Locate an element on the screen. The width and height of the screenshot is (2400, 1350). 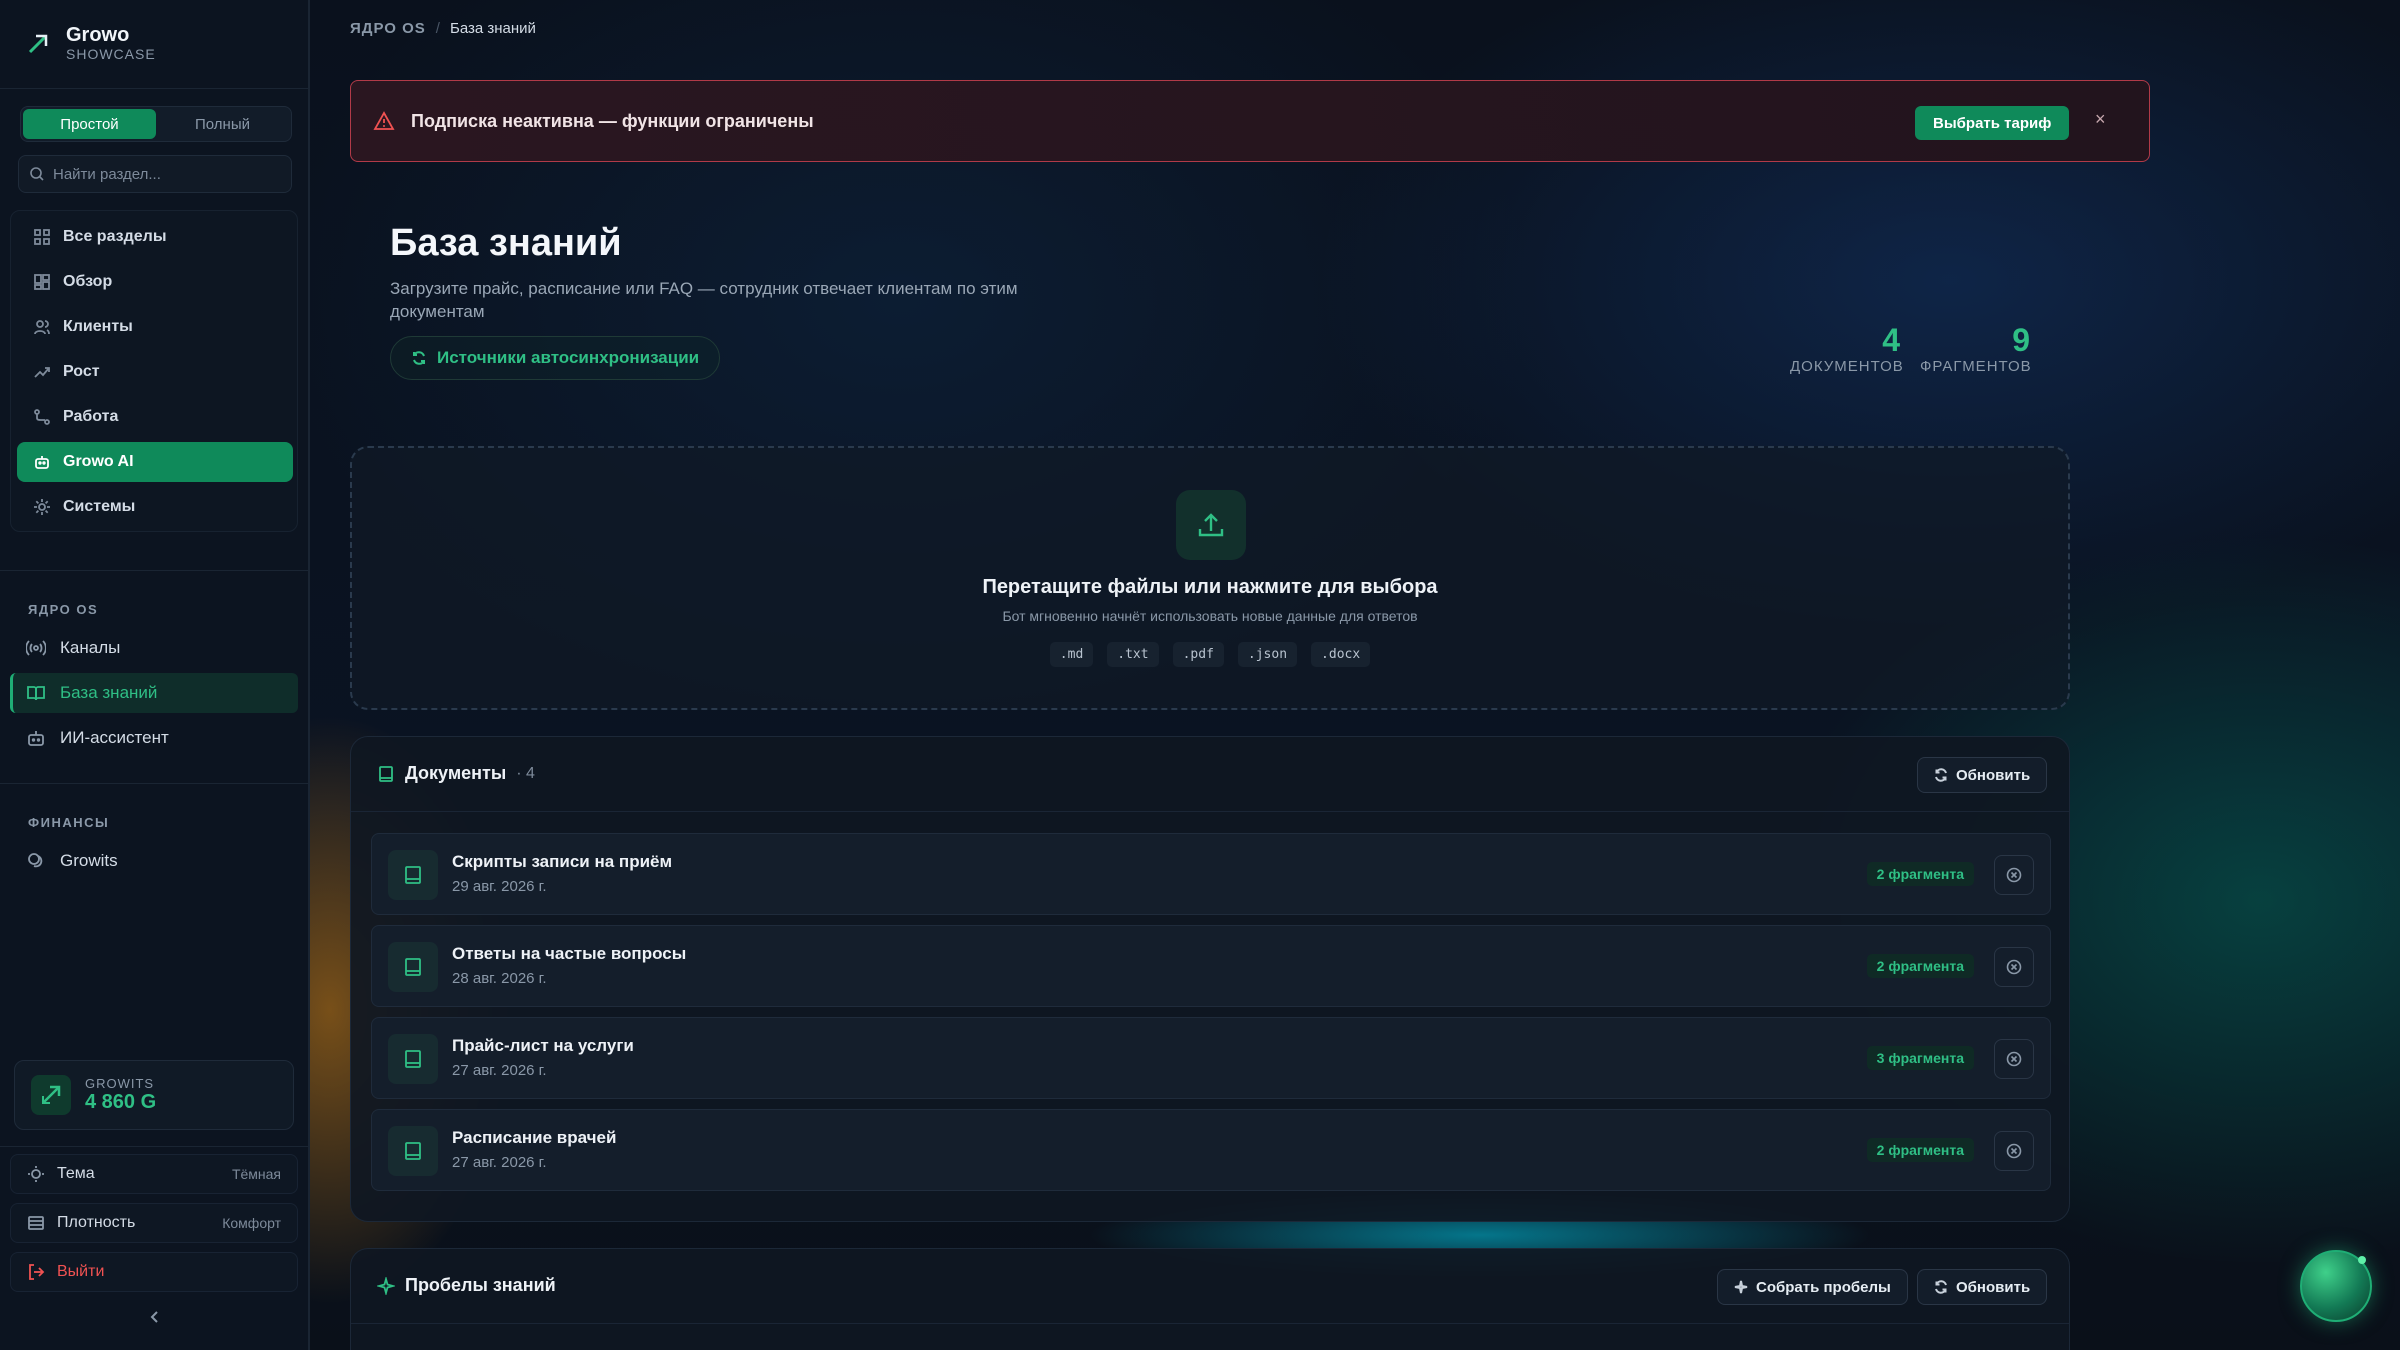
growits-icon is located at coordinates (51, 1095).